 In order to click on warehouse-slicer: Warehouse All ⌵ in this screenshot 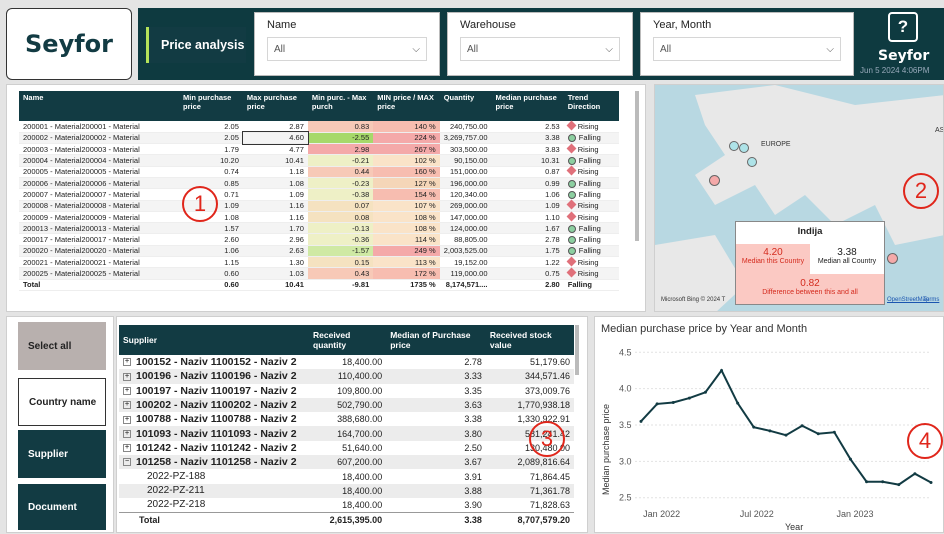, I will do `click(540, 44)`.